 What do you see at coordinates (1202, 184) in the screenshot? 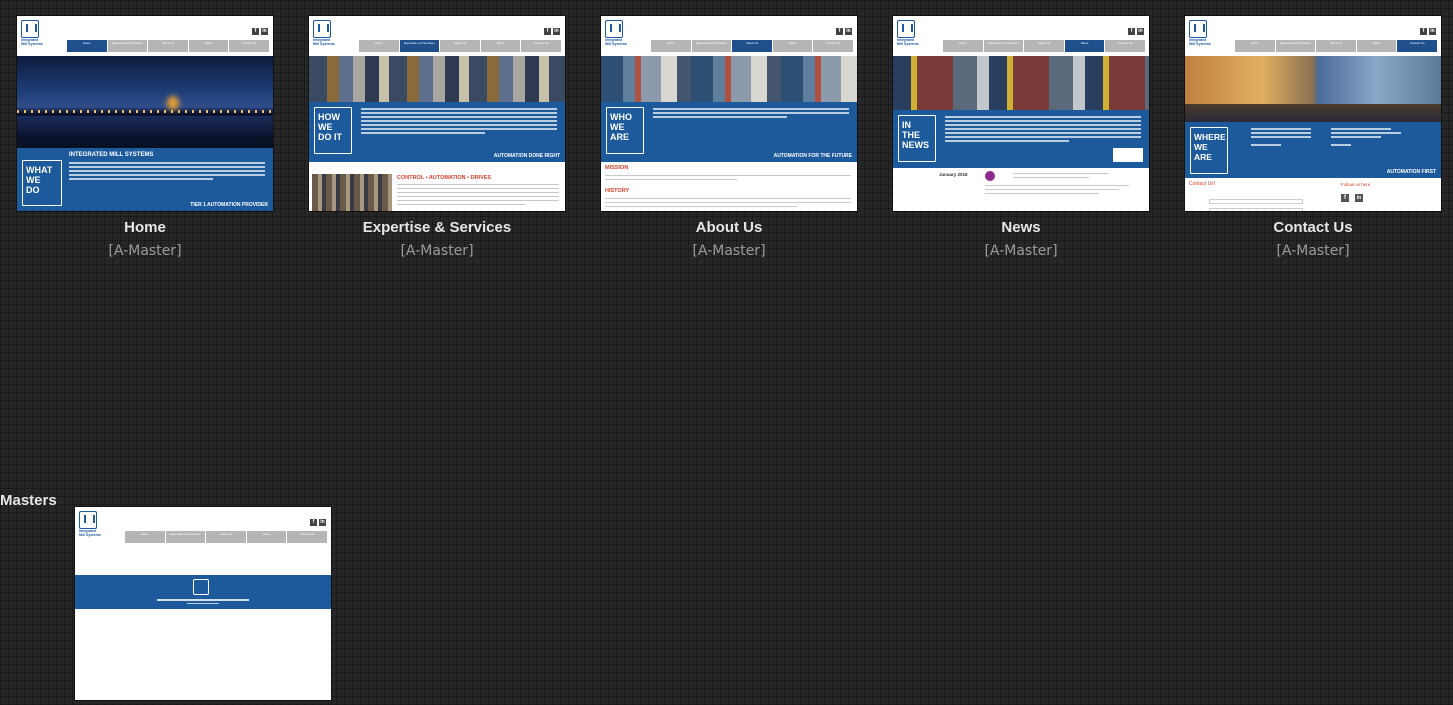
I see `contact-heading: Contact Us!` at bounding box center [1202, 184].